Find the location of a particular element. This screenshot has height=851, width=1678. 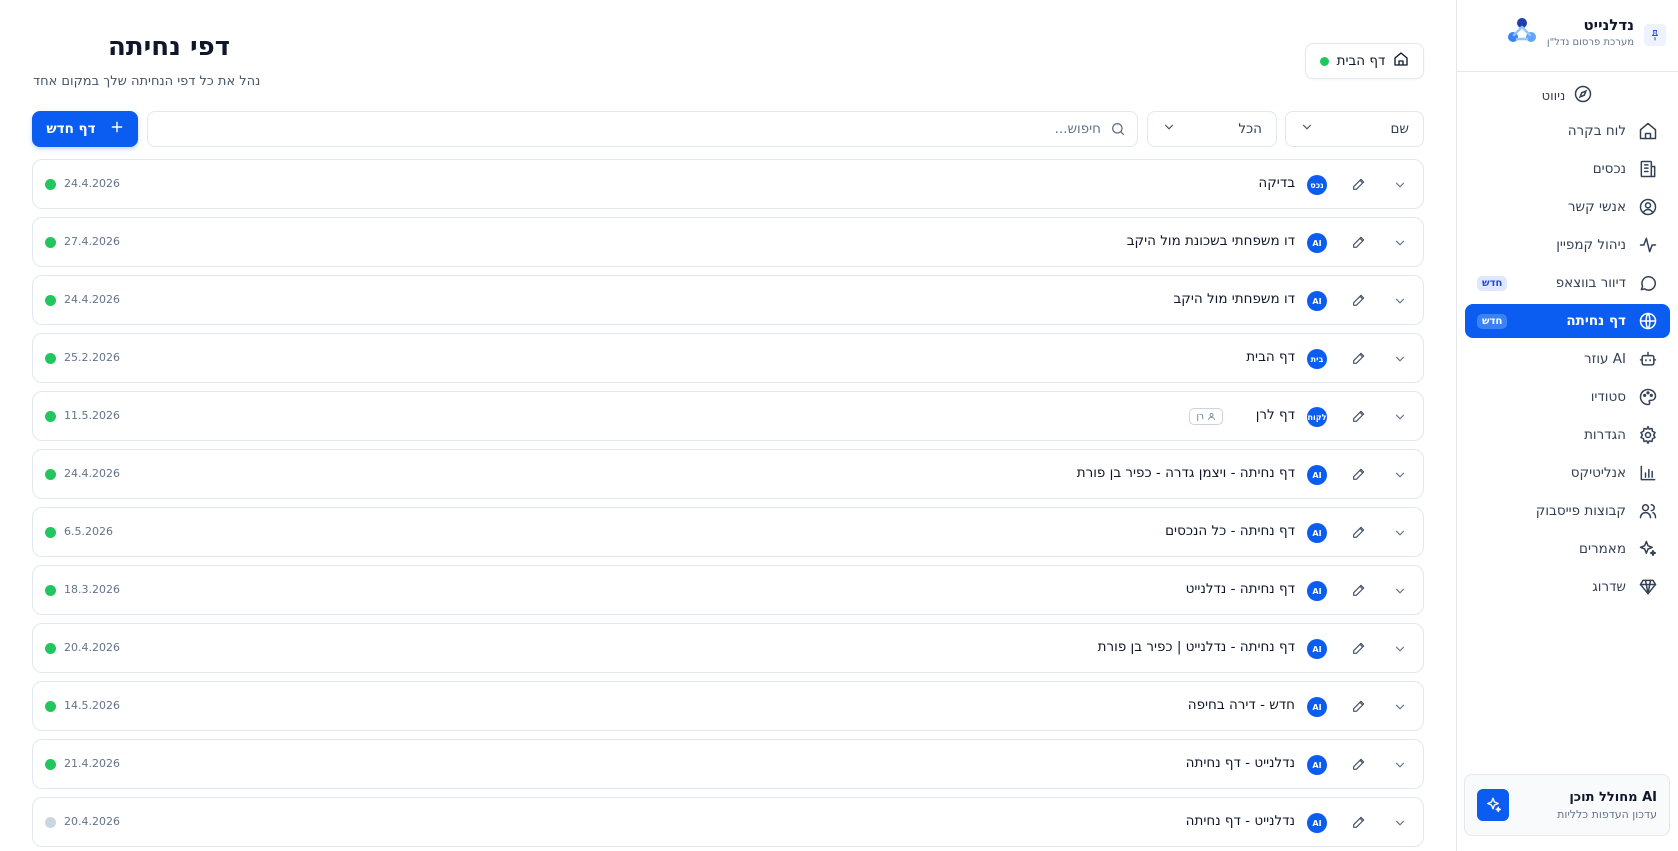

landing-page-row: AI חדש - דירה בחיפה 14.5.2026 is located at coordinates (728, 706).